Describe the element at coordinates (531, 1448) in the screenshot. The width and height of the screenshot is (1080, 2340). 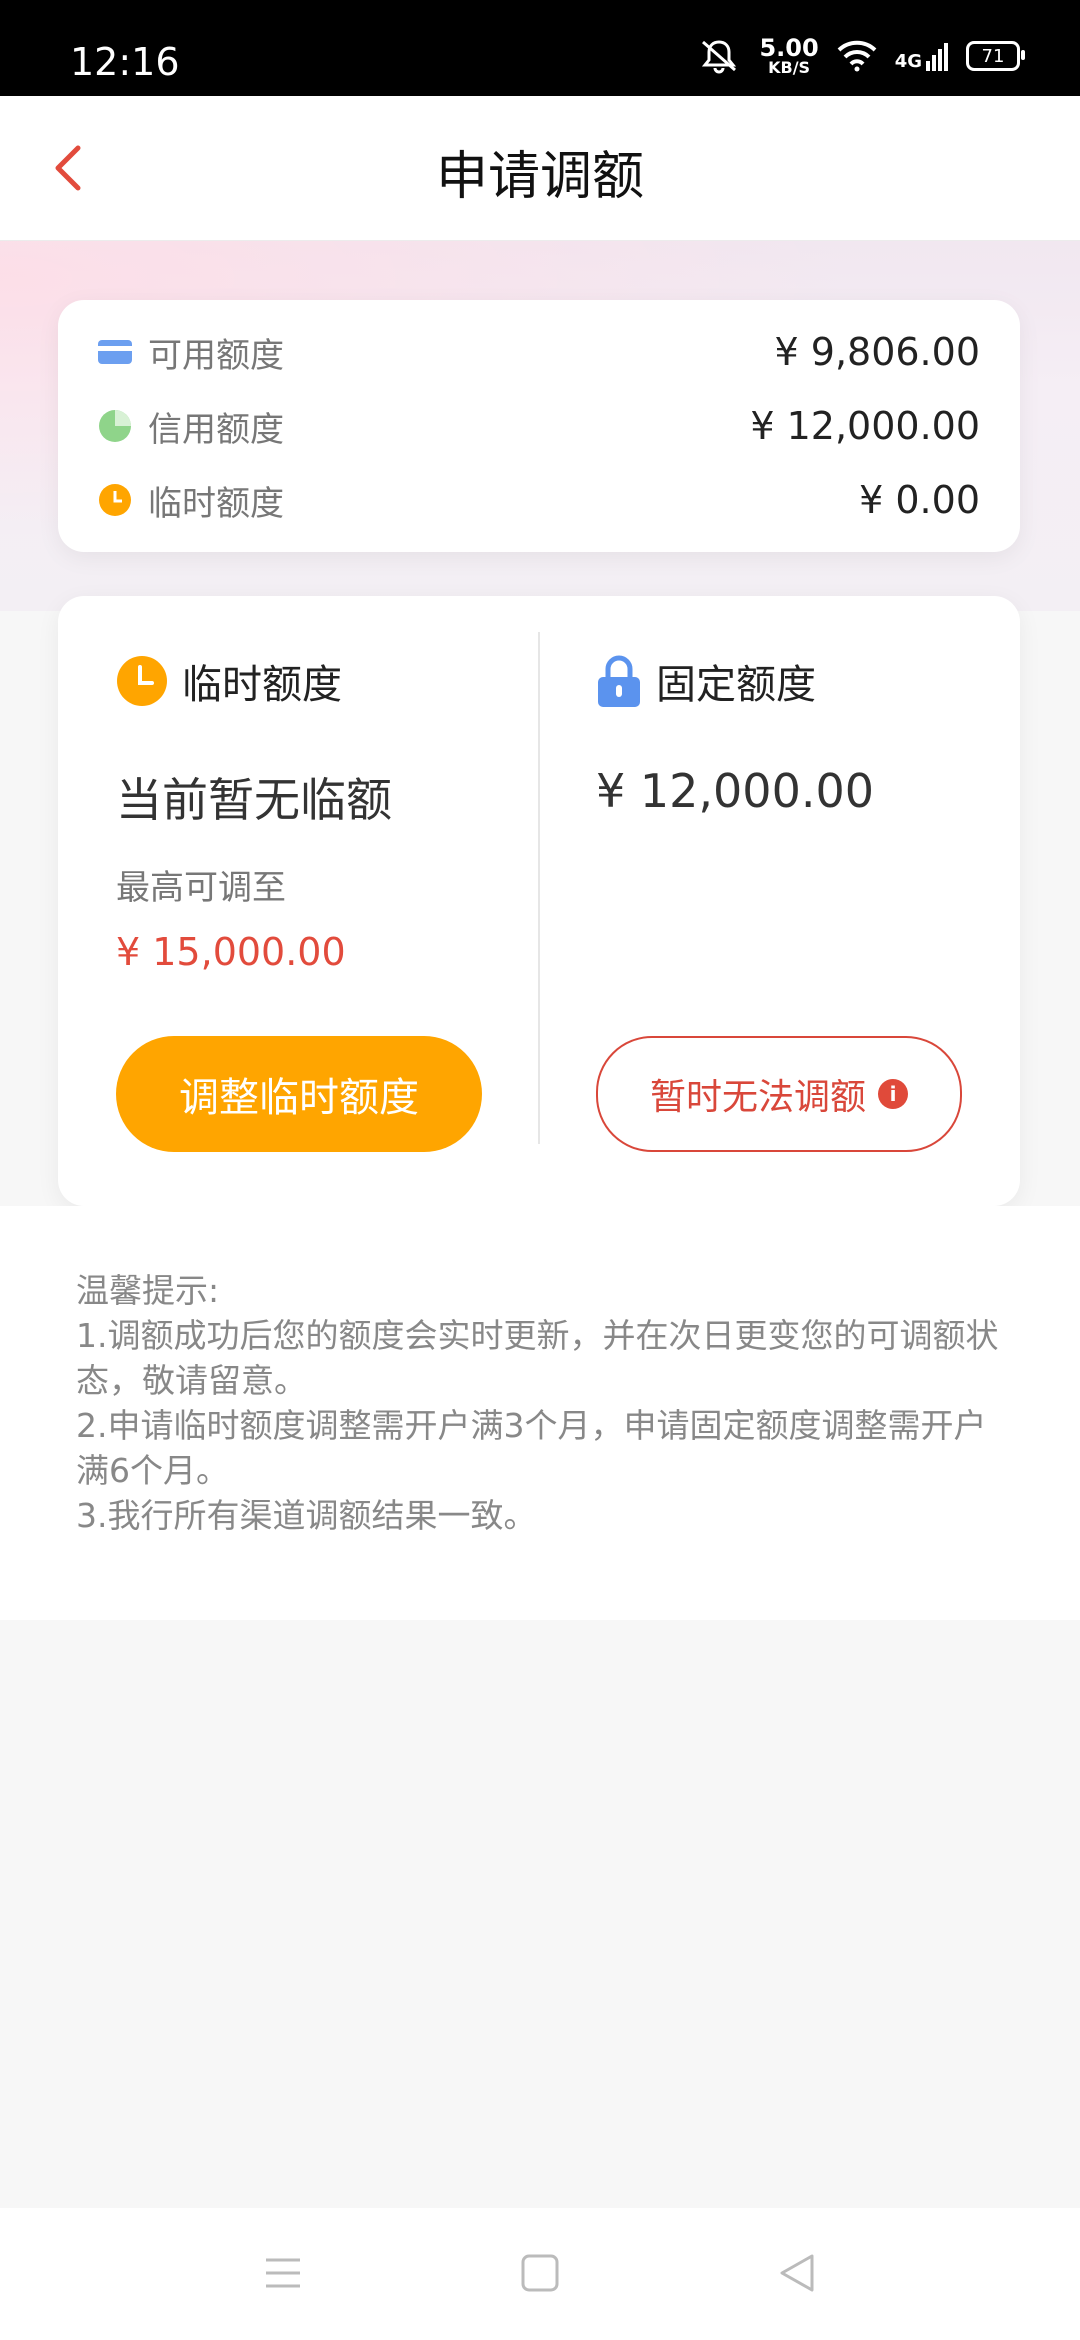
I see `tip-item: 2.申请临时额度调整需开户满3个月，申请固定额度调整需开户满6个月。` at that location.